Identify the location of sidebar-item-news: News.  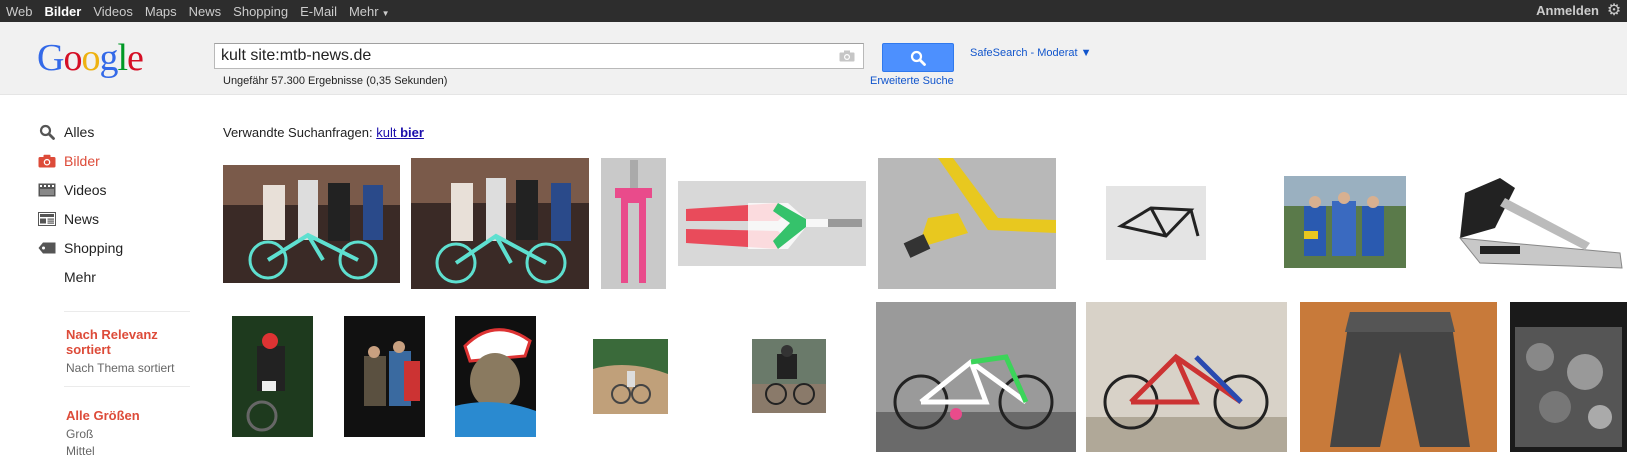
(68, 219).